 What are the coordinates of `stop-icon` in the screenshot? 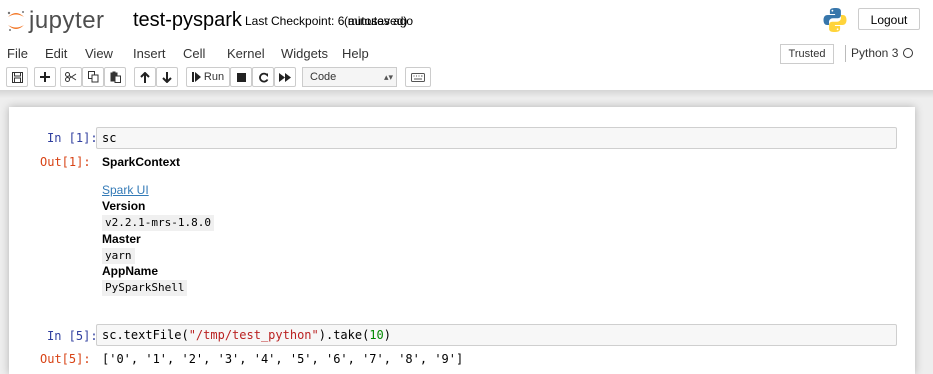 It's located at (241, 77).